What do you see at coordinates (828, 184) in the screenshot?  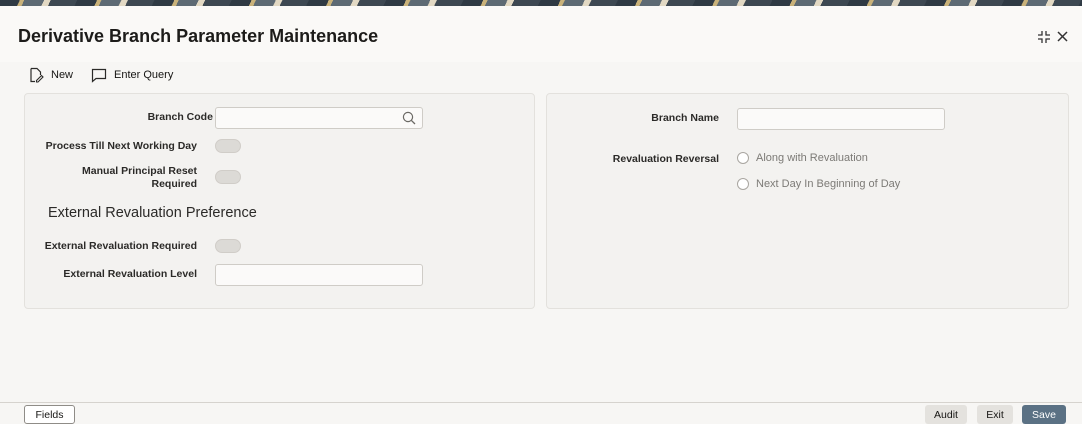 I see `radio-label: Next Day In Beginning of Day` at bounding box center [828, 184].